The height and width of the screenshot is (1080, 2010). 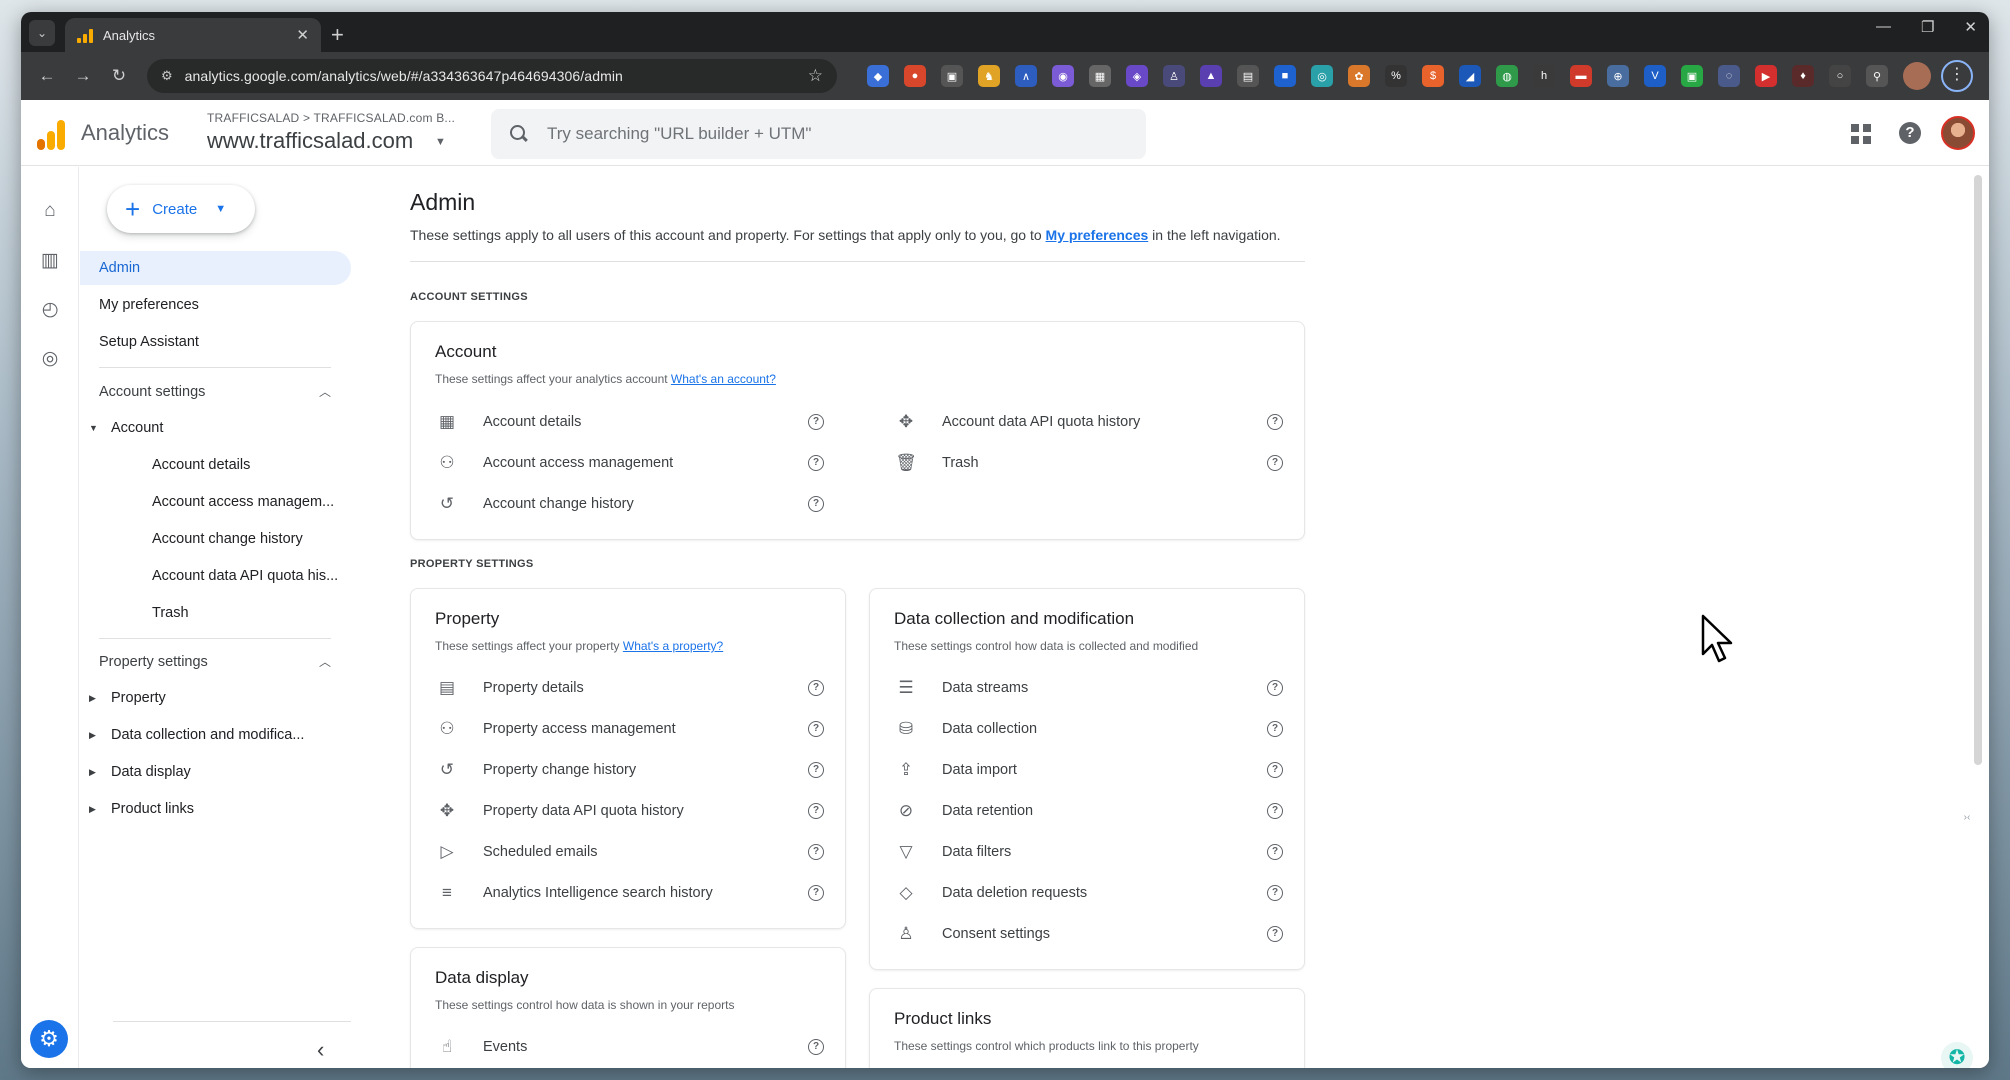 What do you see at coordinates (215, 342) in the screenshot?
I see `sidebar-item-setup-assistant: Setup Assistant` at bounding box center [215, 342].